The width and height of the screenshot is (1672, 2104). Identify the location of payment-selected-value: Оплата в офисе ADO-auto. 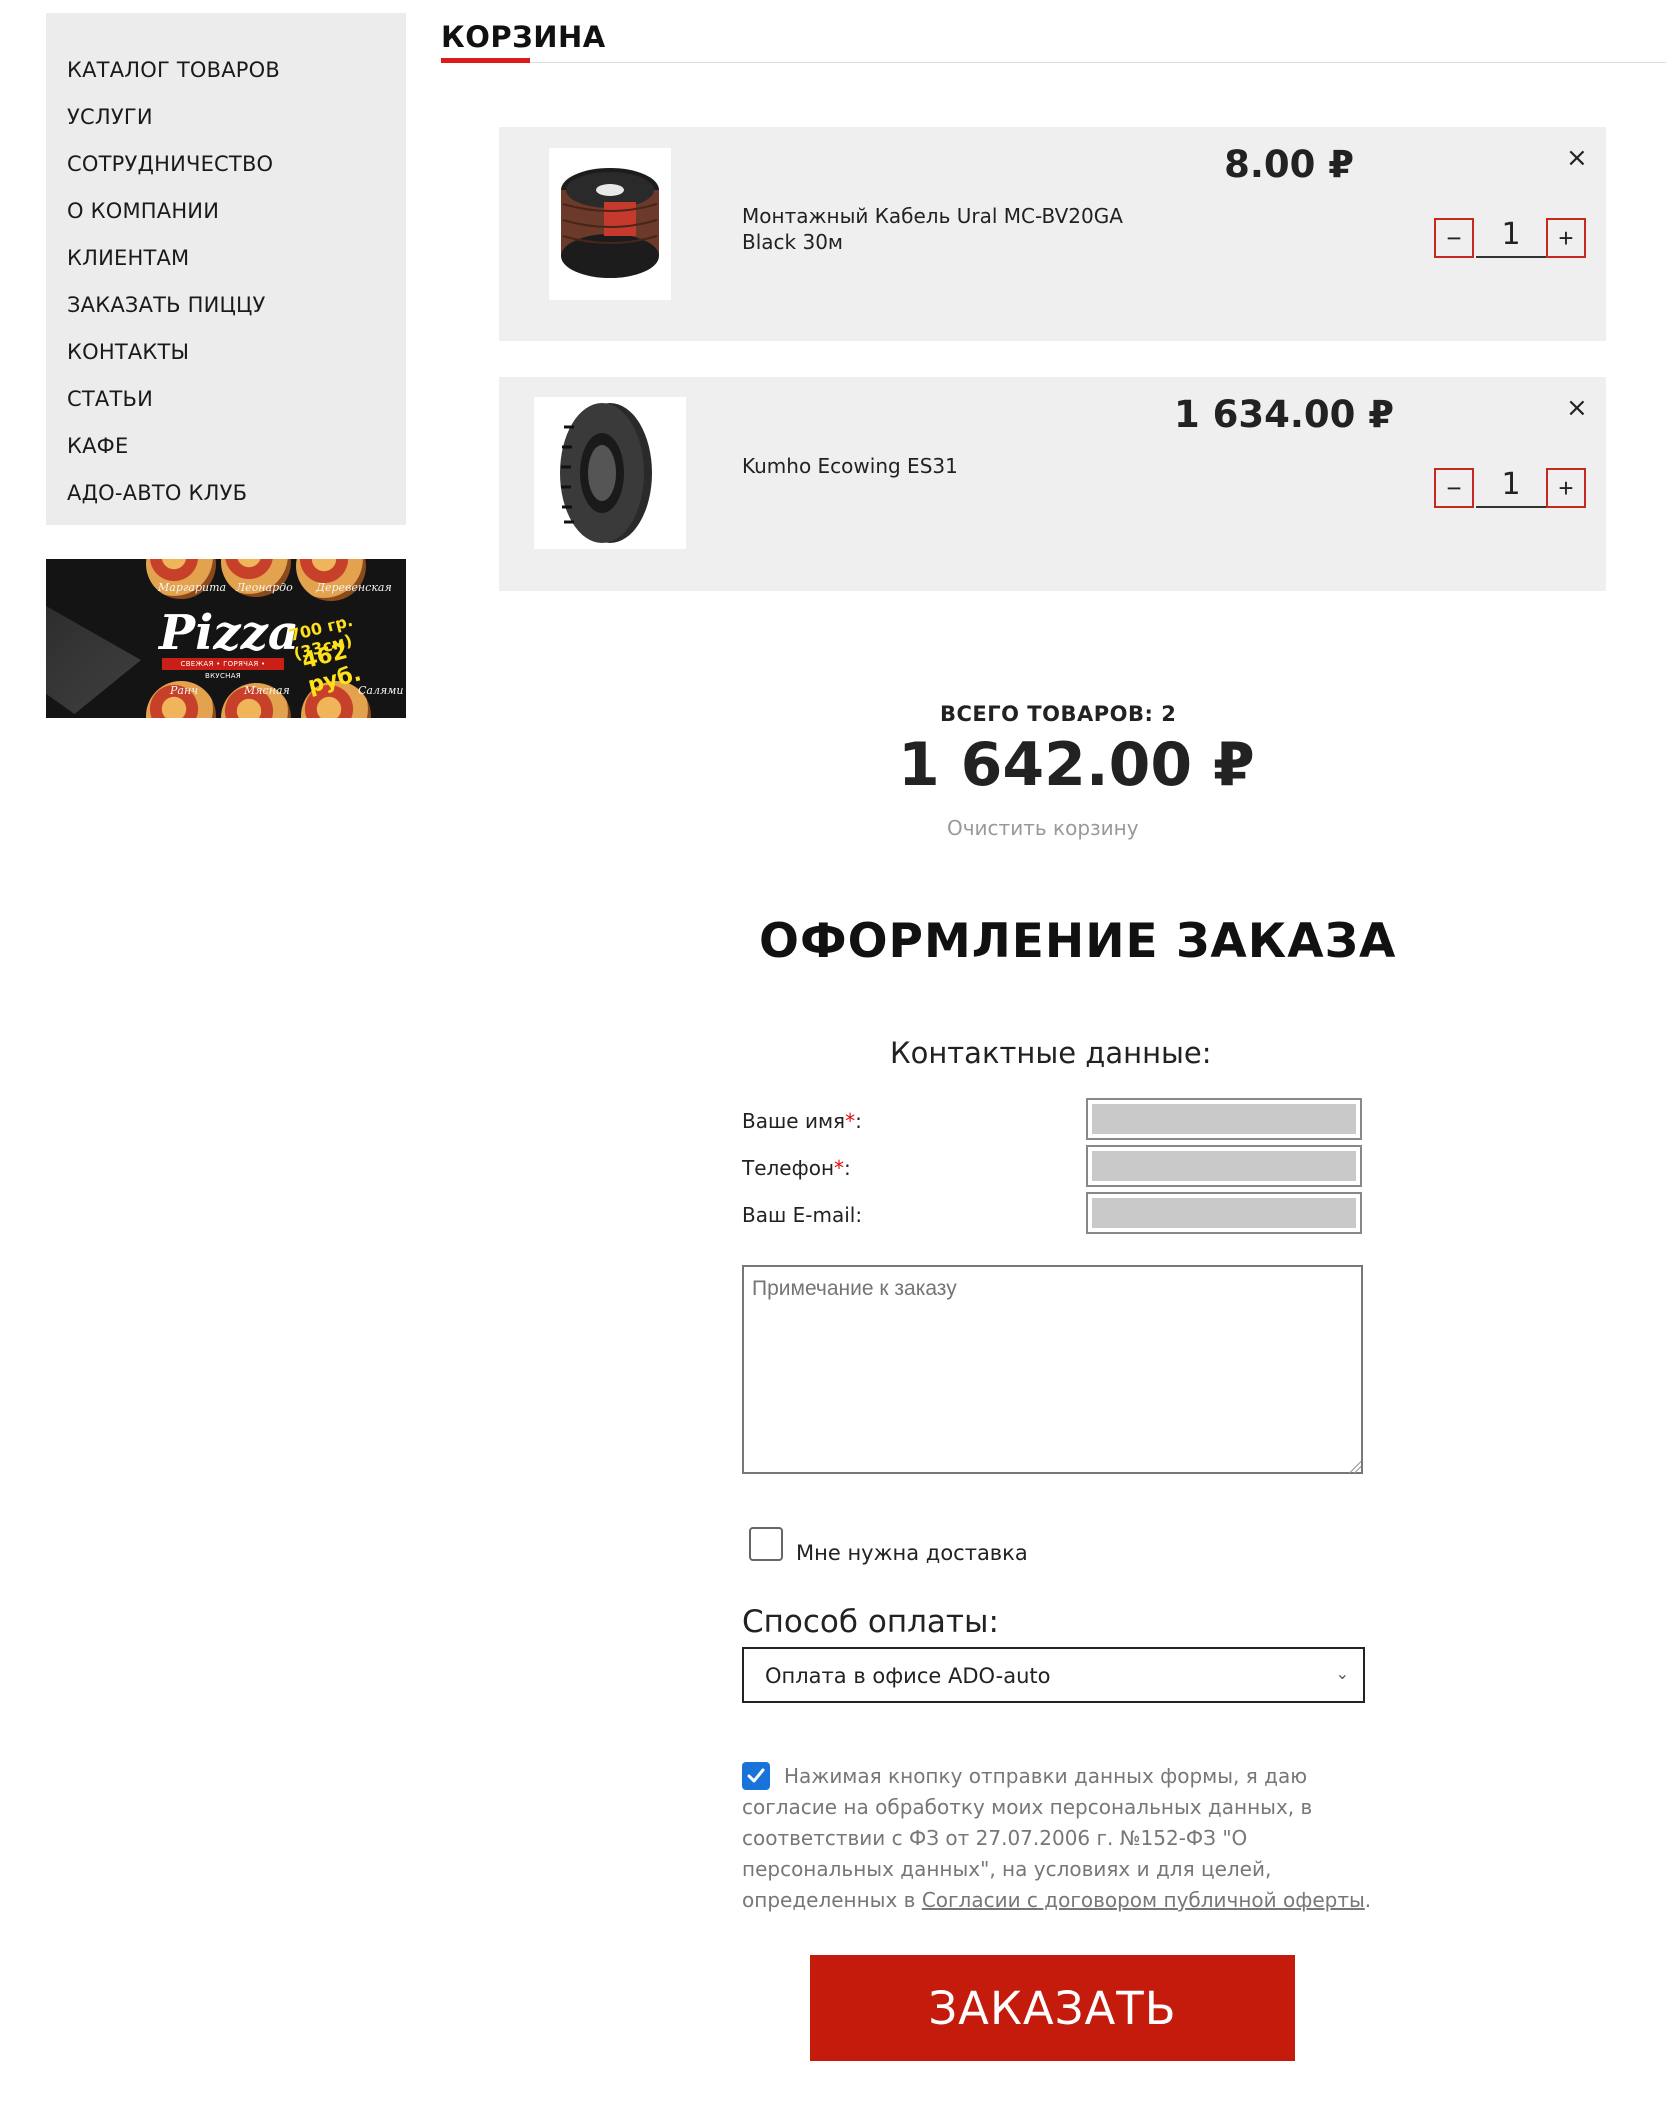
(908, 1676).